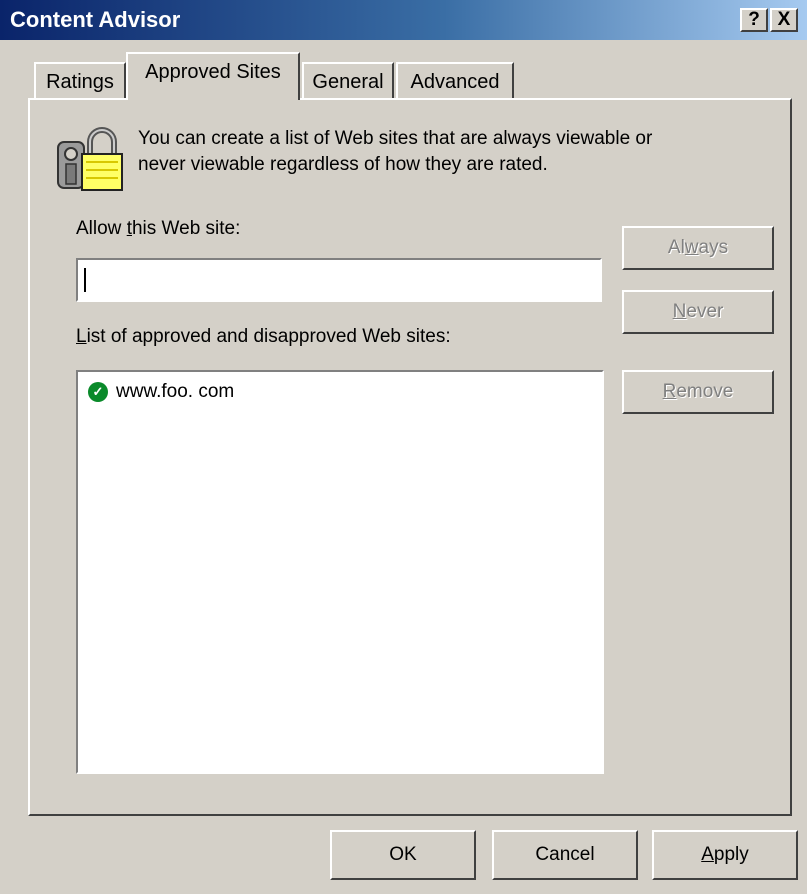 Image resolution: width=807 pixels, height=894 pixels. Describe the element at coordinates (80, 82) in the screenshot. I see `tab-ratings: Ratings` at that location.